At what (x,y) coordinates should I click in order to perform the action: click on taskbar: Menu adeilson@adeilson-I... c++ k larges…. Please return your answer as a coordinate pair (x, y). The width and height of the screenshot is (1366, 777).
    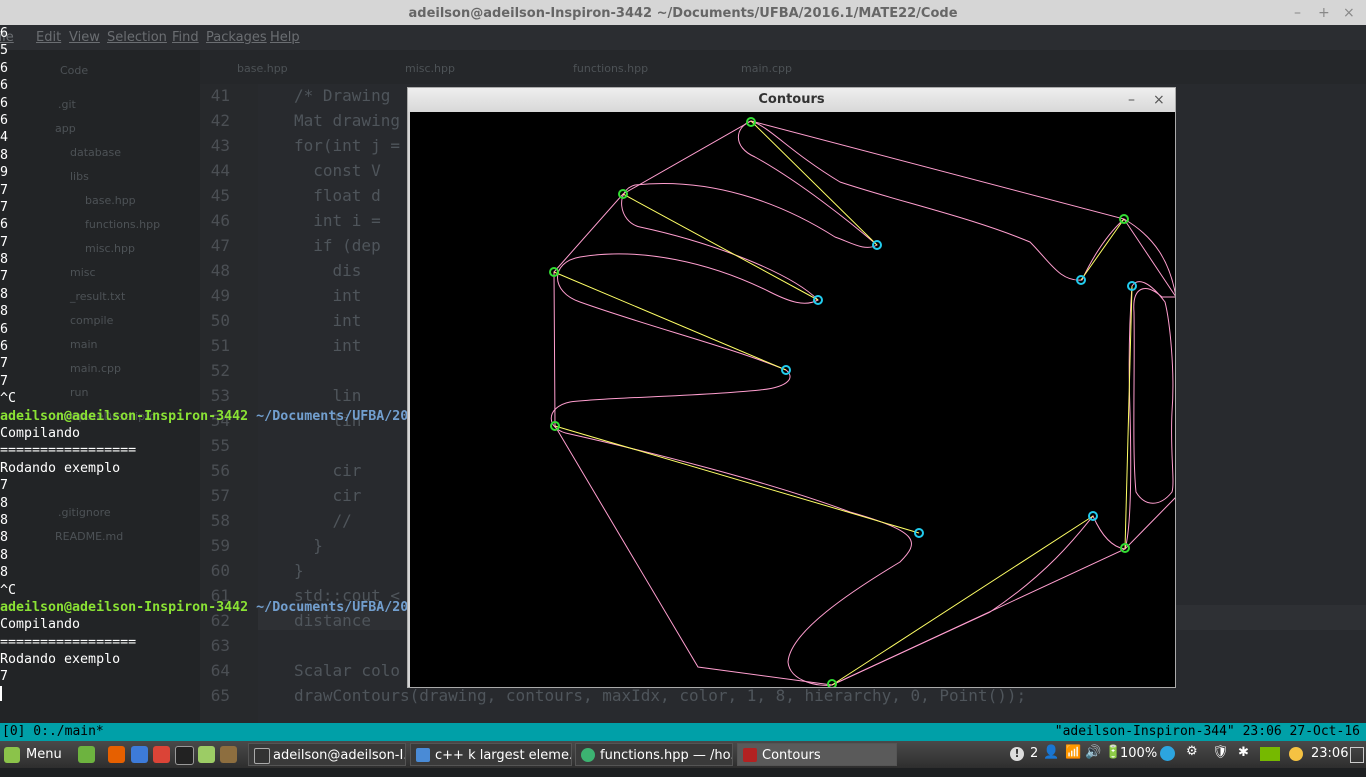
    Looking at the image, I should click on (683, 754).